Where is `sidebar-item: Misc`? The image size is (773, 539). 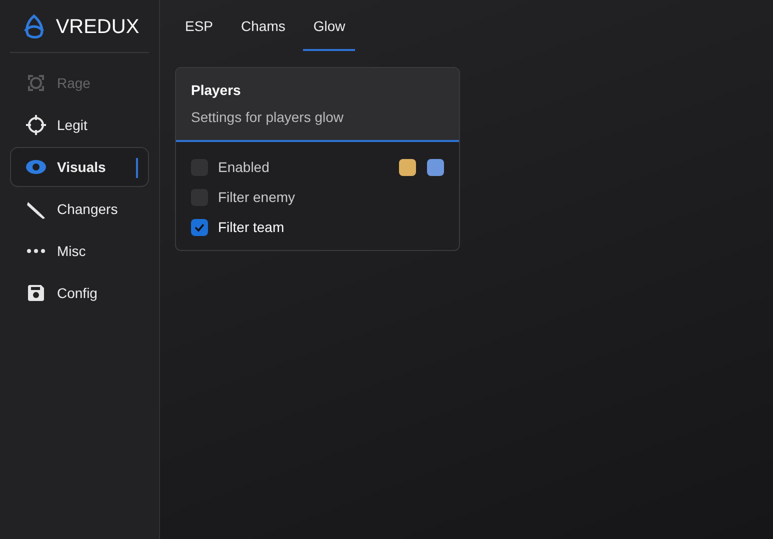 sidebar-item: Misc is located at coordinates (79, 251).